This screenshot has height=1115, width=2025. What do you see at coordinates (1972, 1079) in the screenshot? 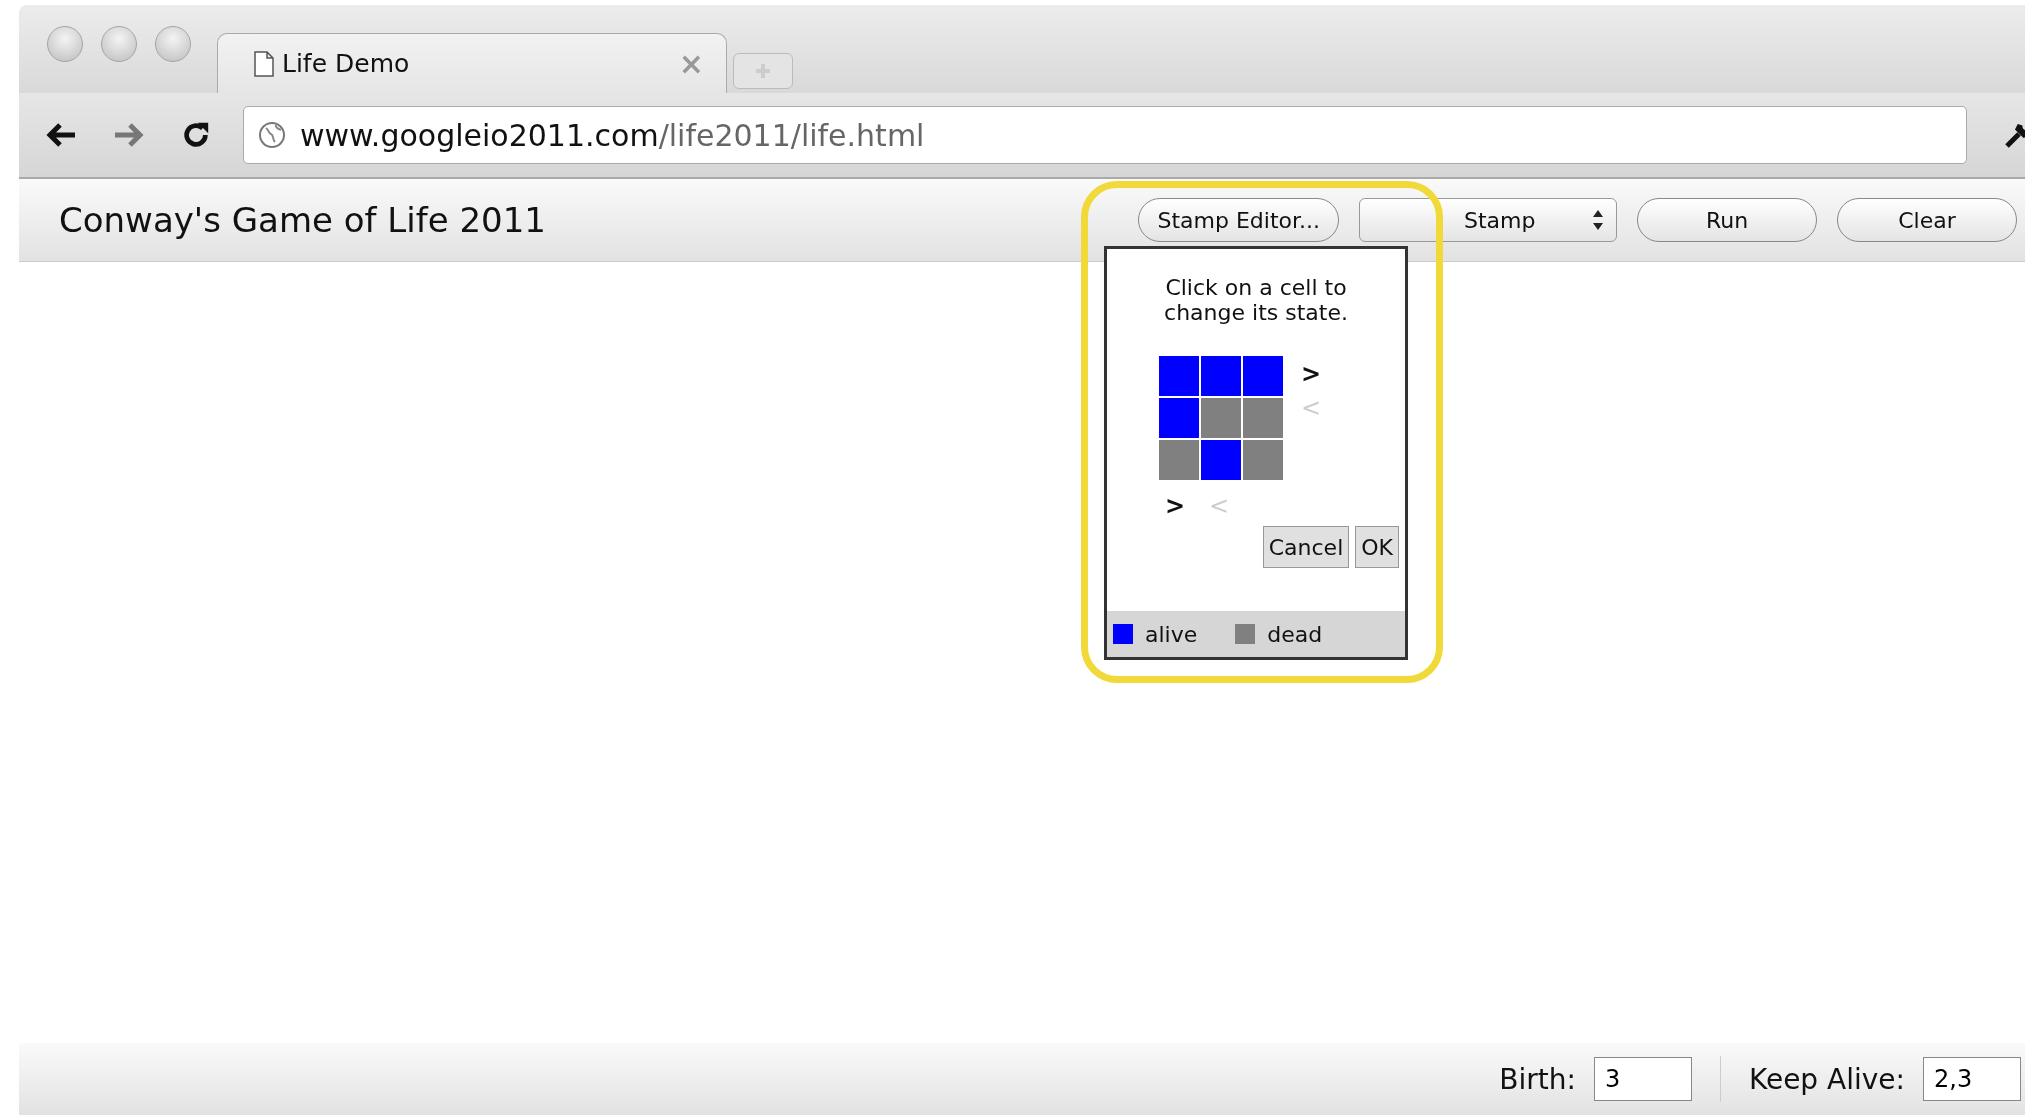
I see `keep-alive-field: 2,3` at bounding box center [1972, 1079].